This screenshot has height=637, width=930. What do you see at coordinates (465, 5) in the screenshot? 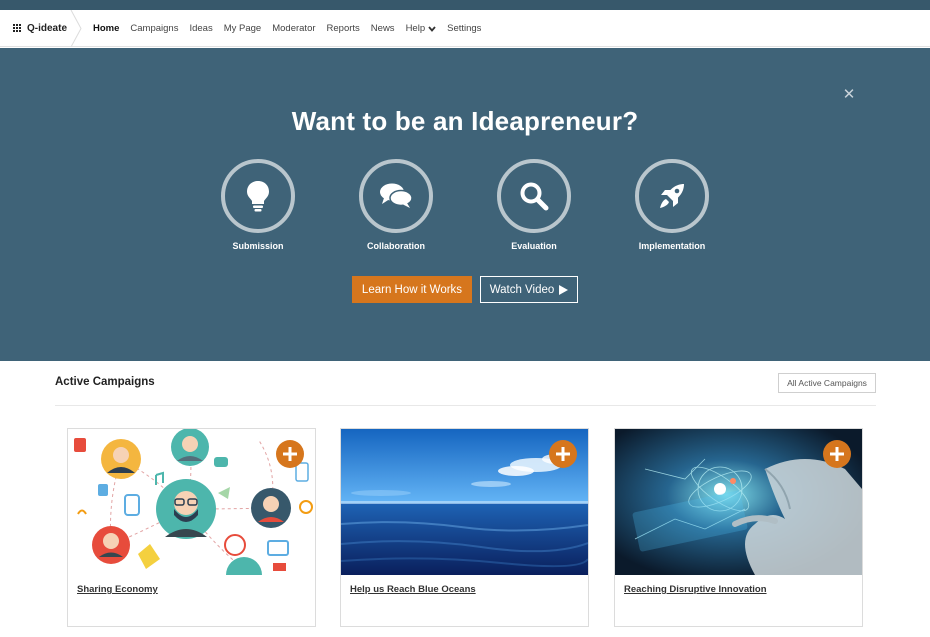
I see `top-strip` at bounding box center [465, 5].